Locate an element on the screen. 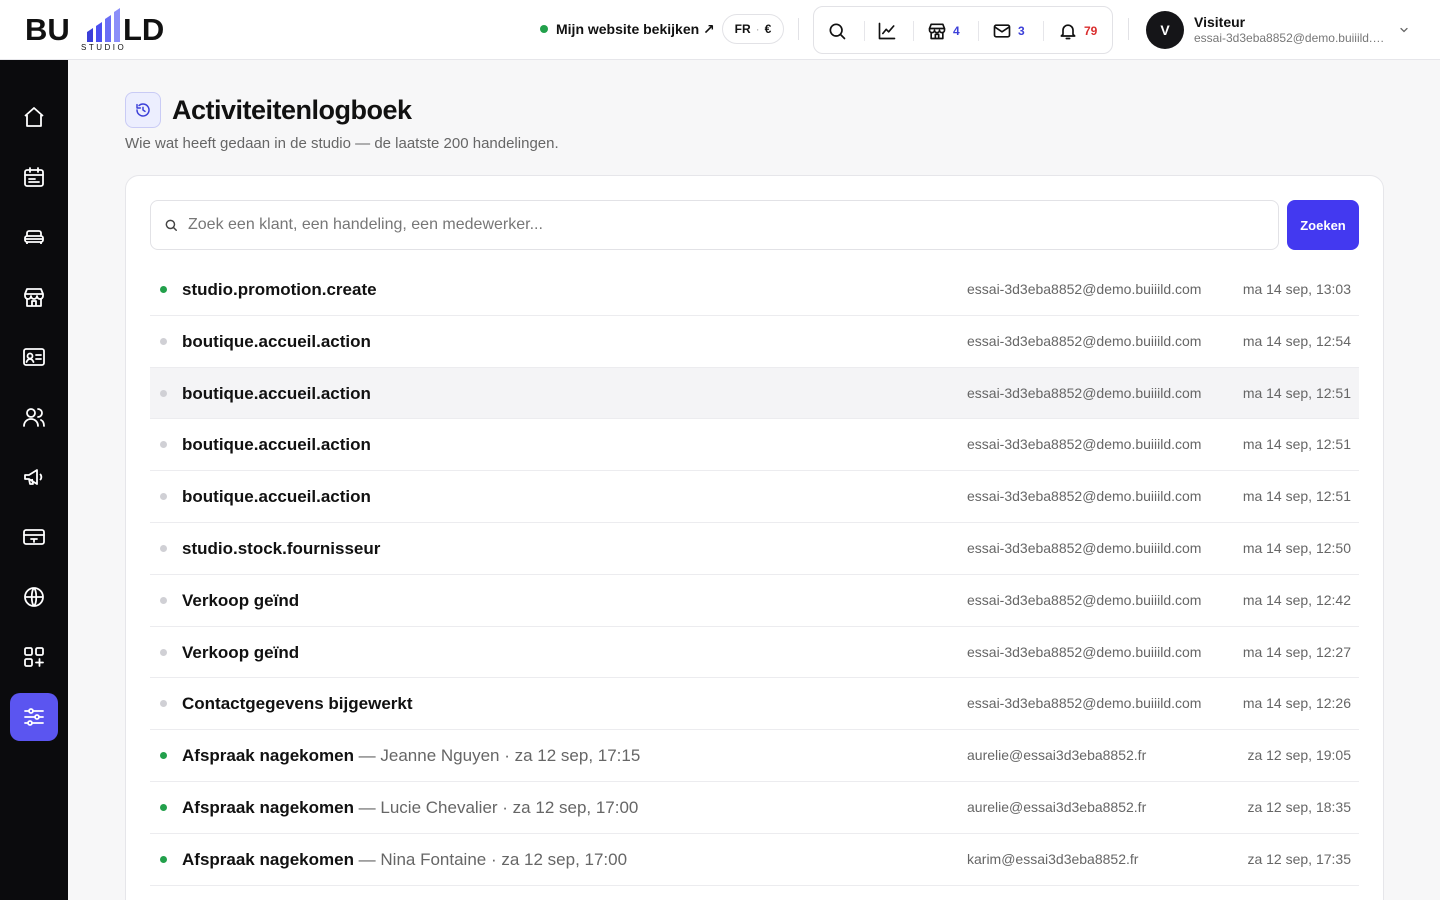  search-button is located at coordinates (837, 31).